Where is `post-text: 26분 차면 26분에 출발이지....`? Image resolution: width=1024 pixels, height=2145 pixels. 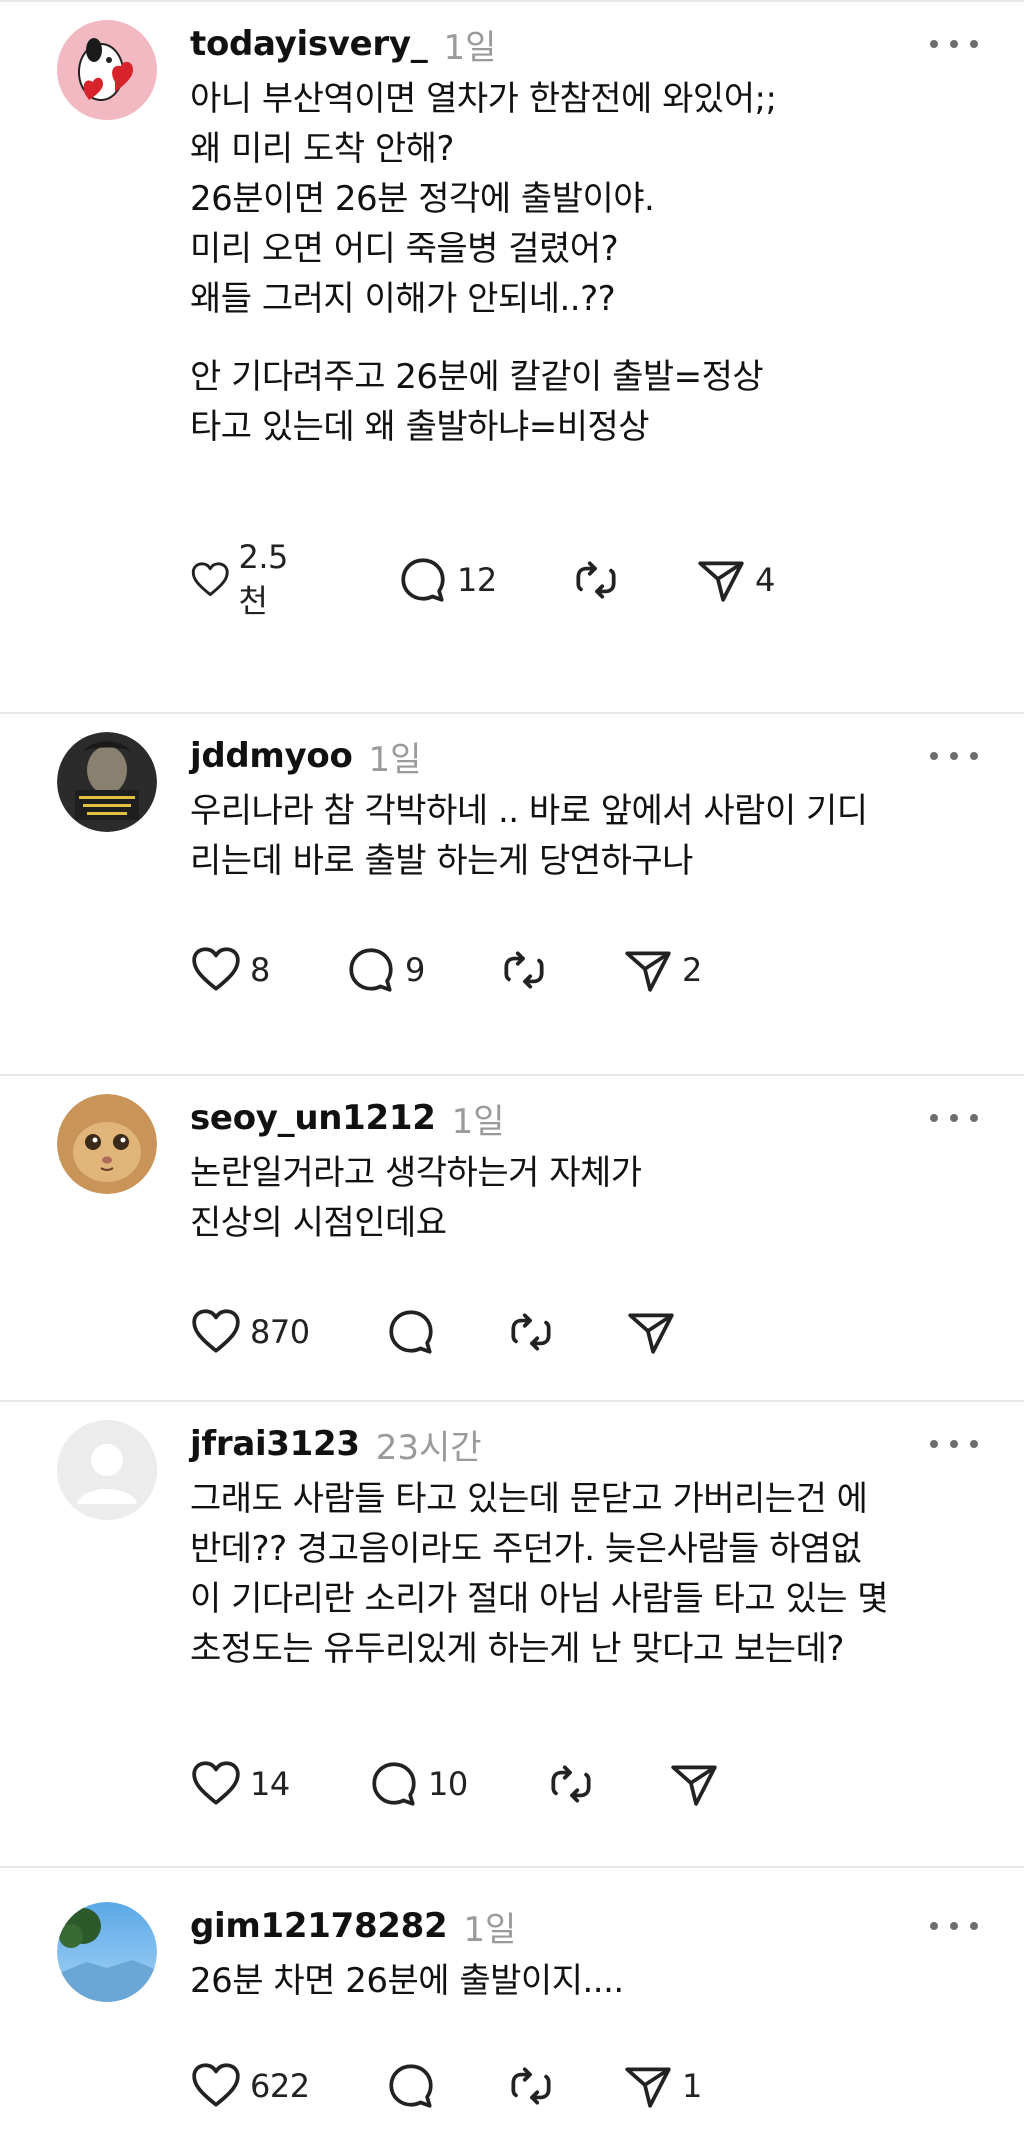 post-text: 26분 차면 26분에 출발이지.... is located at coordinates (407, 1981).